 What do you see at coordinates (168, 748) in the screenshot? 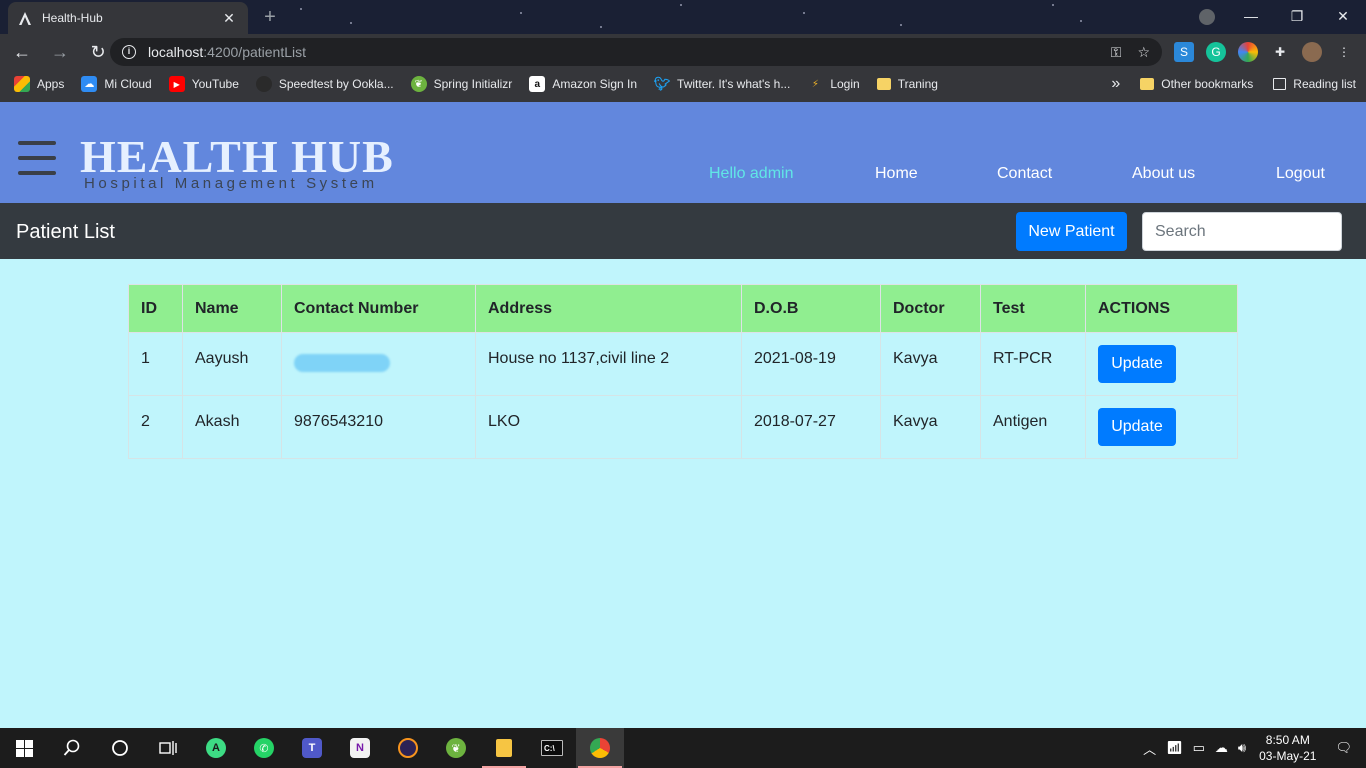
I see `task-view-icon` at bounding box center [168, 748].